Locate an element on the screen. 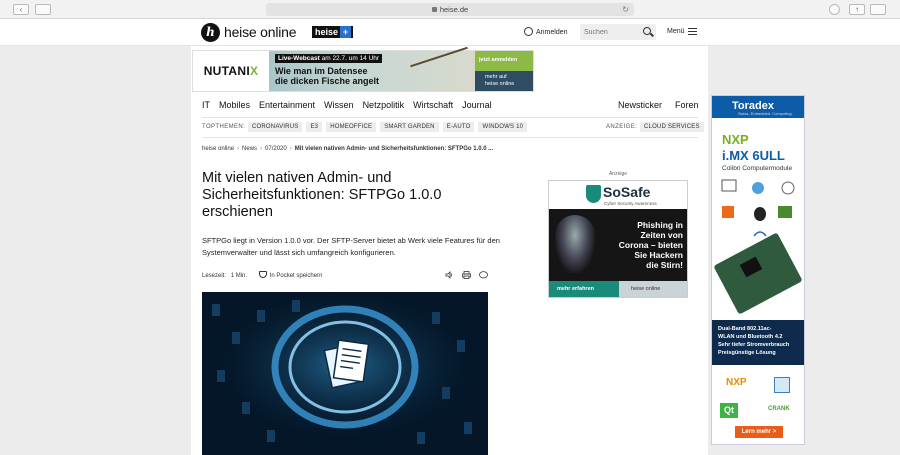 The height and width of the screenshot is (455, 900). address-bar: heise.de ↻ is located at coordinates (450, 9).